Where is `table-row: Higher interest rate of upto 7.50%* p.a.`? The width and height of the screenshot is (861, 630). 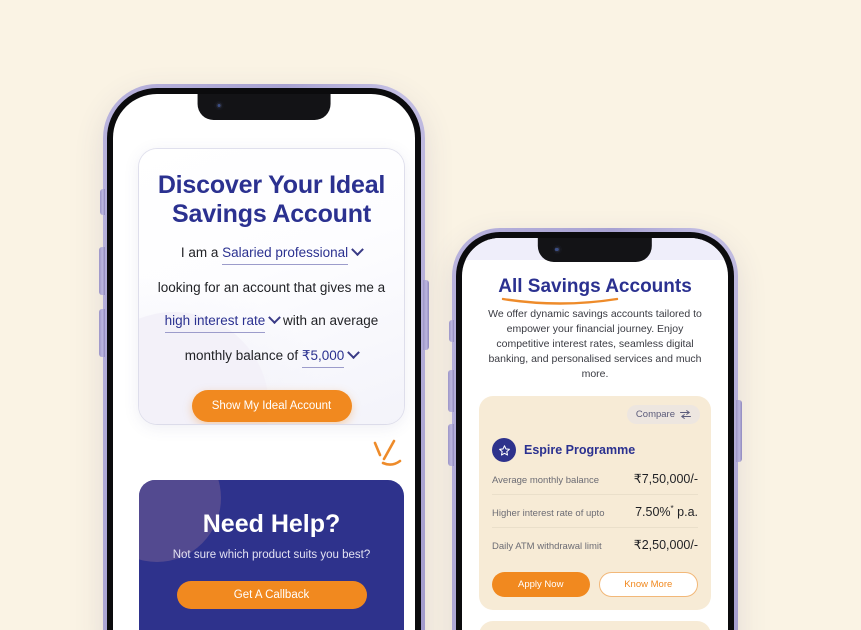
table-row: Higher interest rate of upto 7.50%* p.a. is located at coordinates (595, 512).